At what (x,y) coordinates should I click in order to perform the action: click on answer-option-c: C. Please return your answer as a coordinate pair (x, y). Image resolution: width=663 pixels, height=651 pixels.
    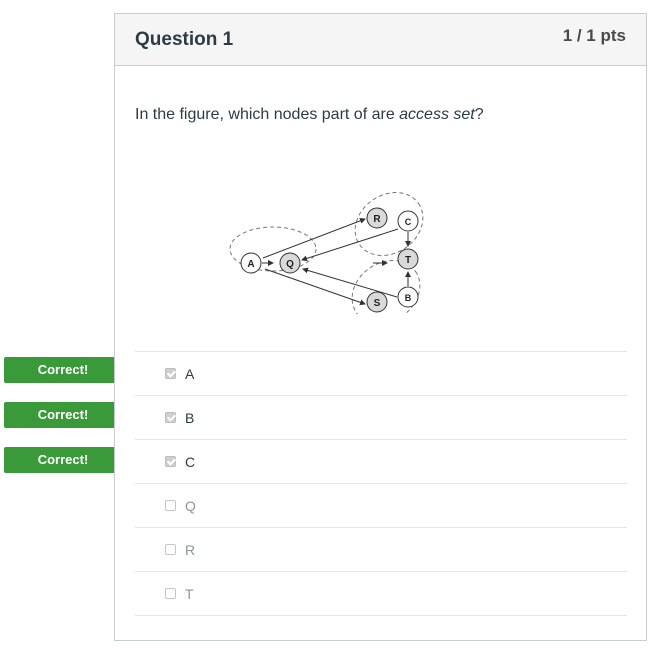
    Looking at the image, I should click on (381, 462).